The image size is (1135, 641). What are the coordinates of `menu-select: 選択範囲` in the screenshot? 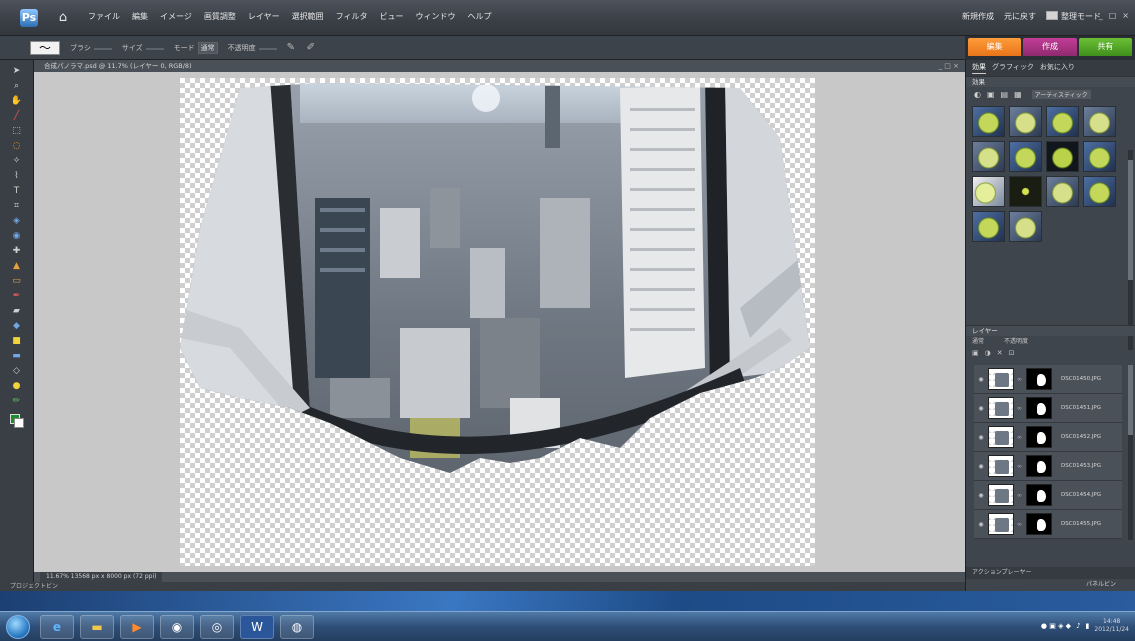 It's located at (308, 16).